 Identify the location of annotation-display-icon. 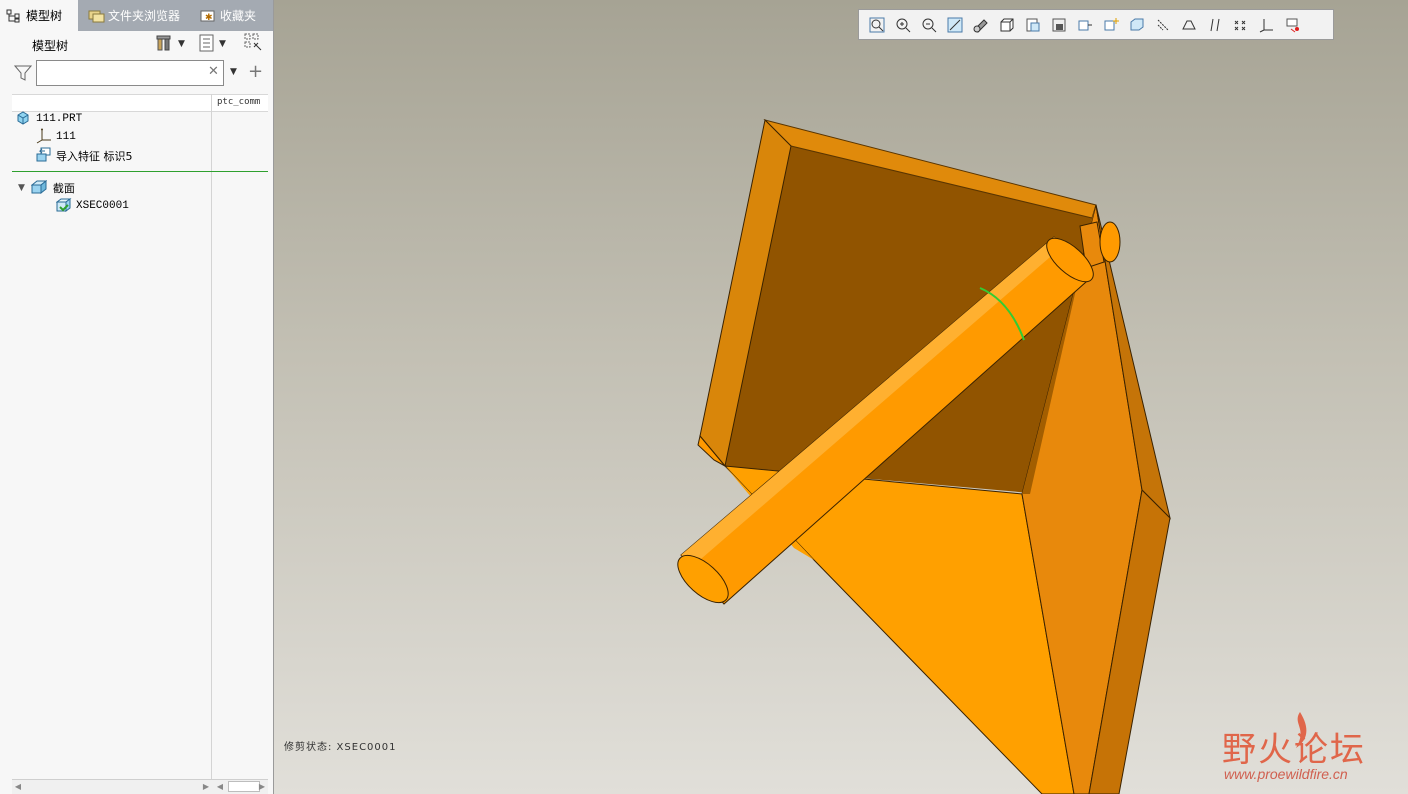
(1111, 25).